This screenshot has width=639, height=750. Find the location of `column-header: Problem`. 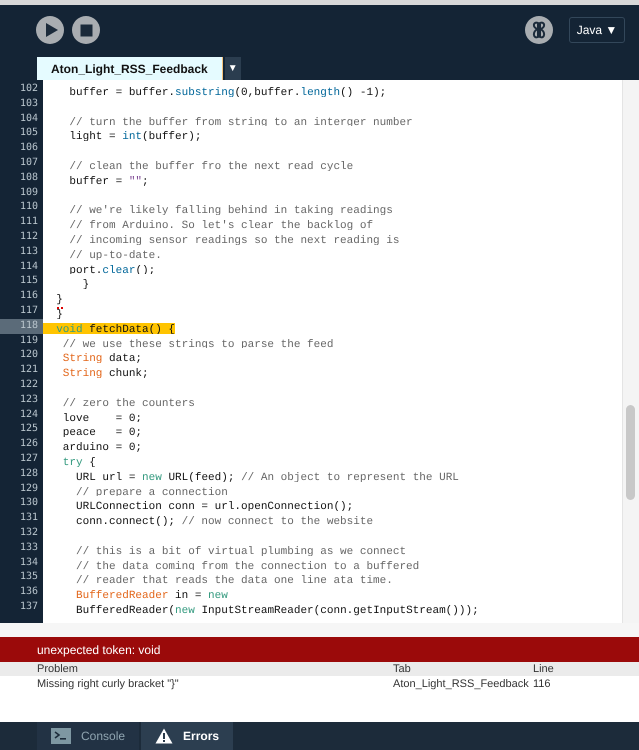

column-header: Problem is located at coordinates (57, 669).